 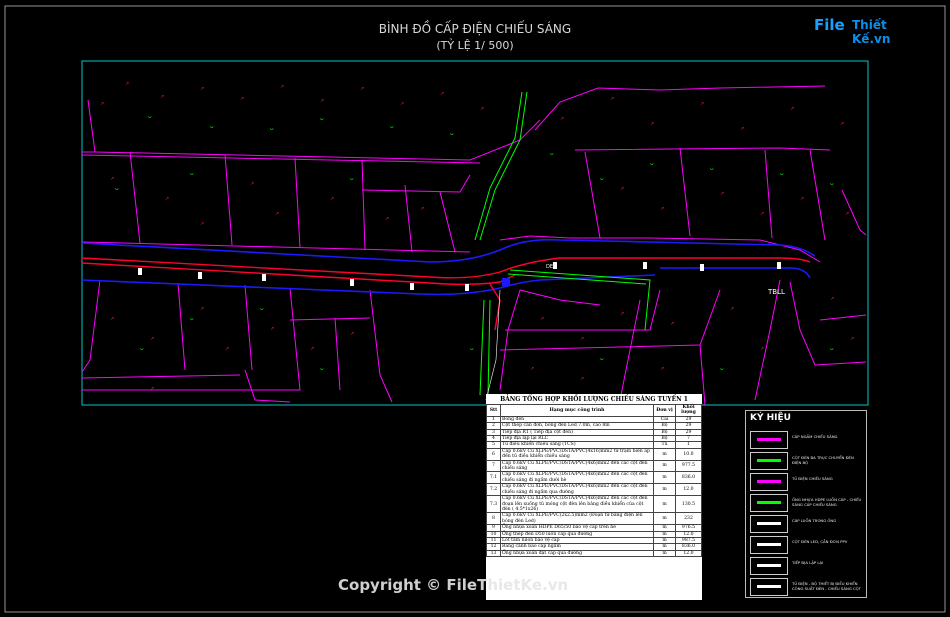 I want to click on table-cell: 836.0, so click(x=688, y=478).